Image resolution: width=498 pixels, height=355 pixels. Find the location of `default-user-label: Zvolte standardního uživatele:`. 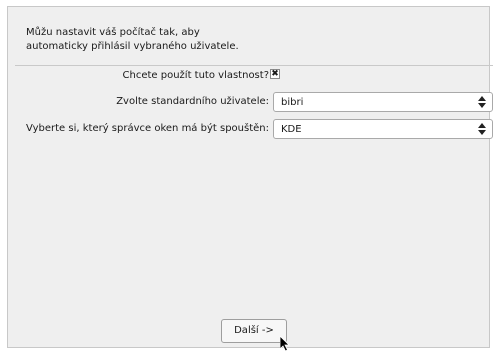

default-user-label: Zvolte standardního uživatele: is located at coordinates (192, 101).